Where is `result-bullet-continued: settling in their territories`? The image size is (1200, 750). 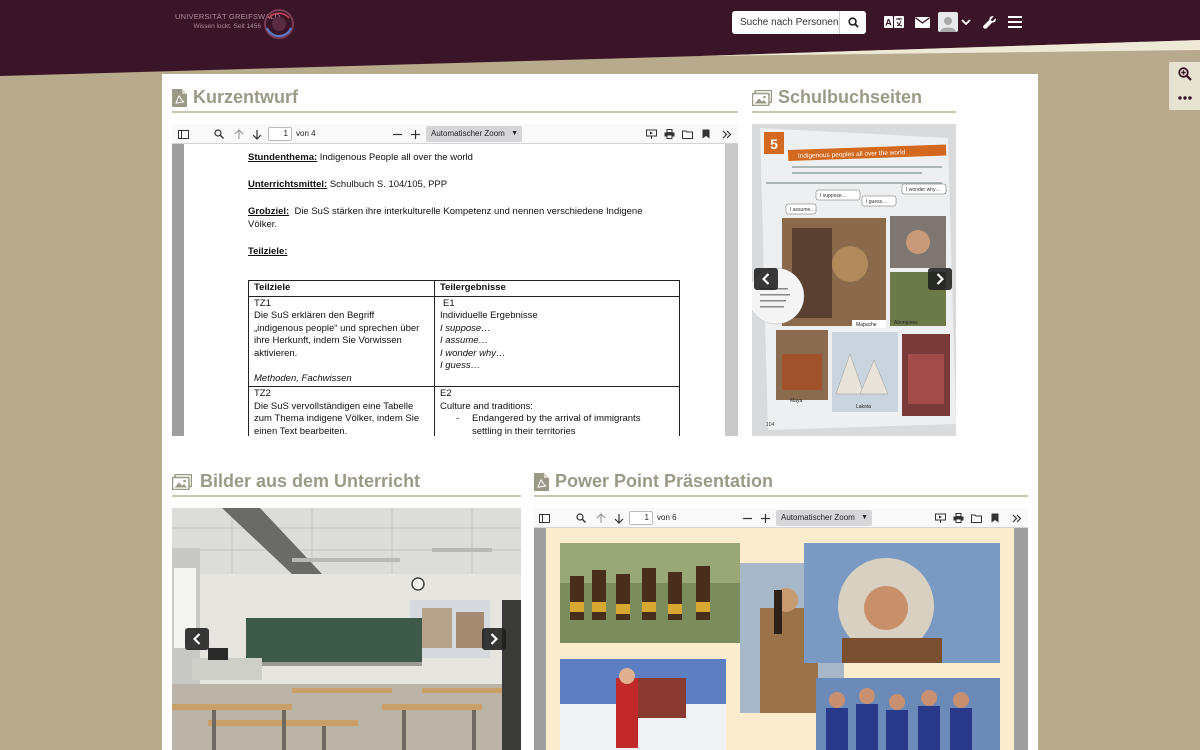 result-bullet-continued: settling in their territories is located at coordinates (524, 431).